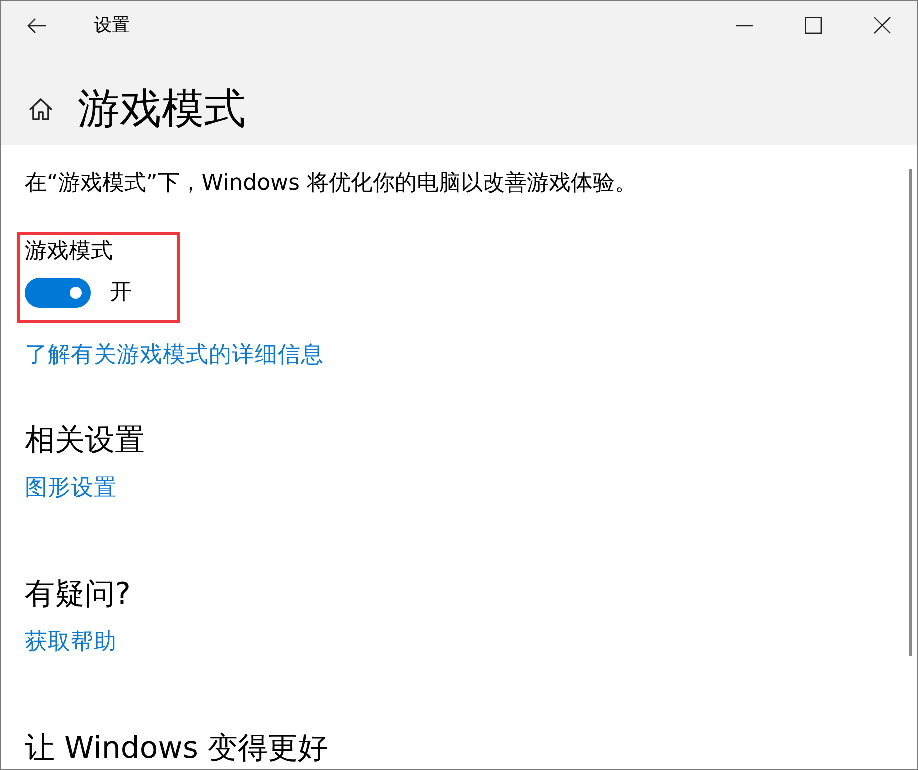  What do you see at coordinates (69, 252) in the screenshot?
I see `toggle-label: 游戏模式` at bounding box center [69, 252].